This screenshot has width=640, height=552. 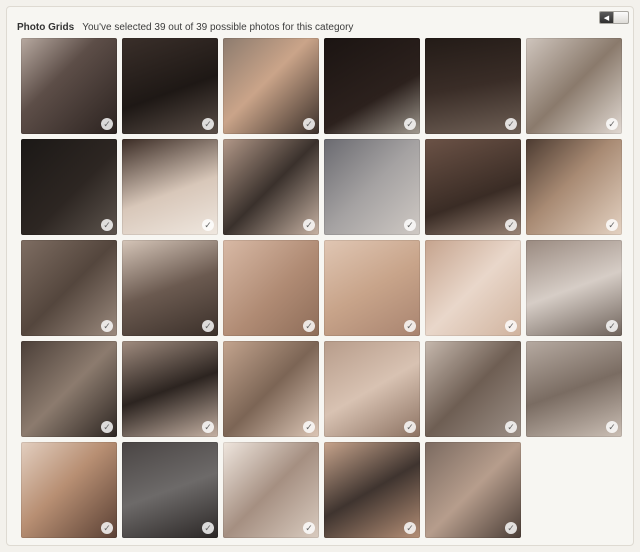 I want to click on chevron-left-icon: ◀, so click(x=606, y=18).